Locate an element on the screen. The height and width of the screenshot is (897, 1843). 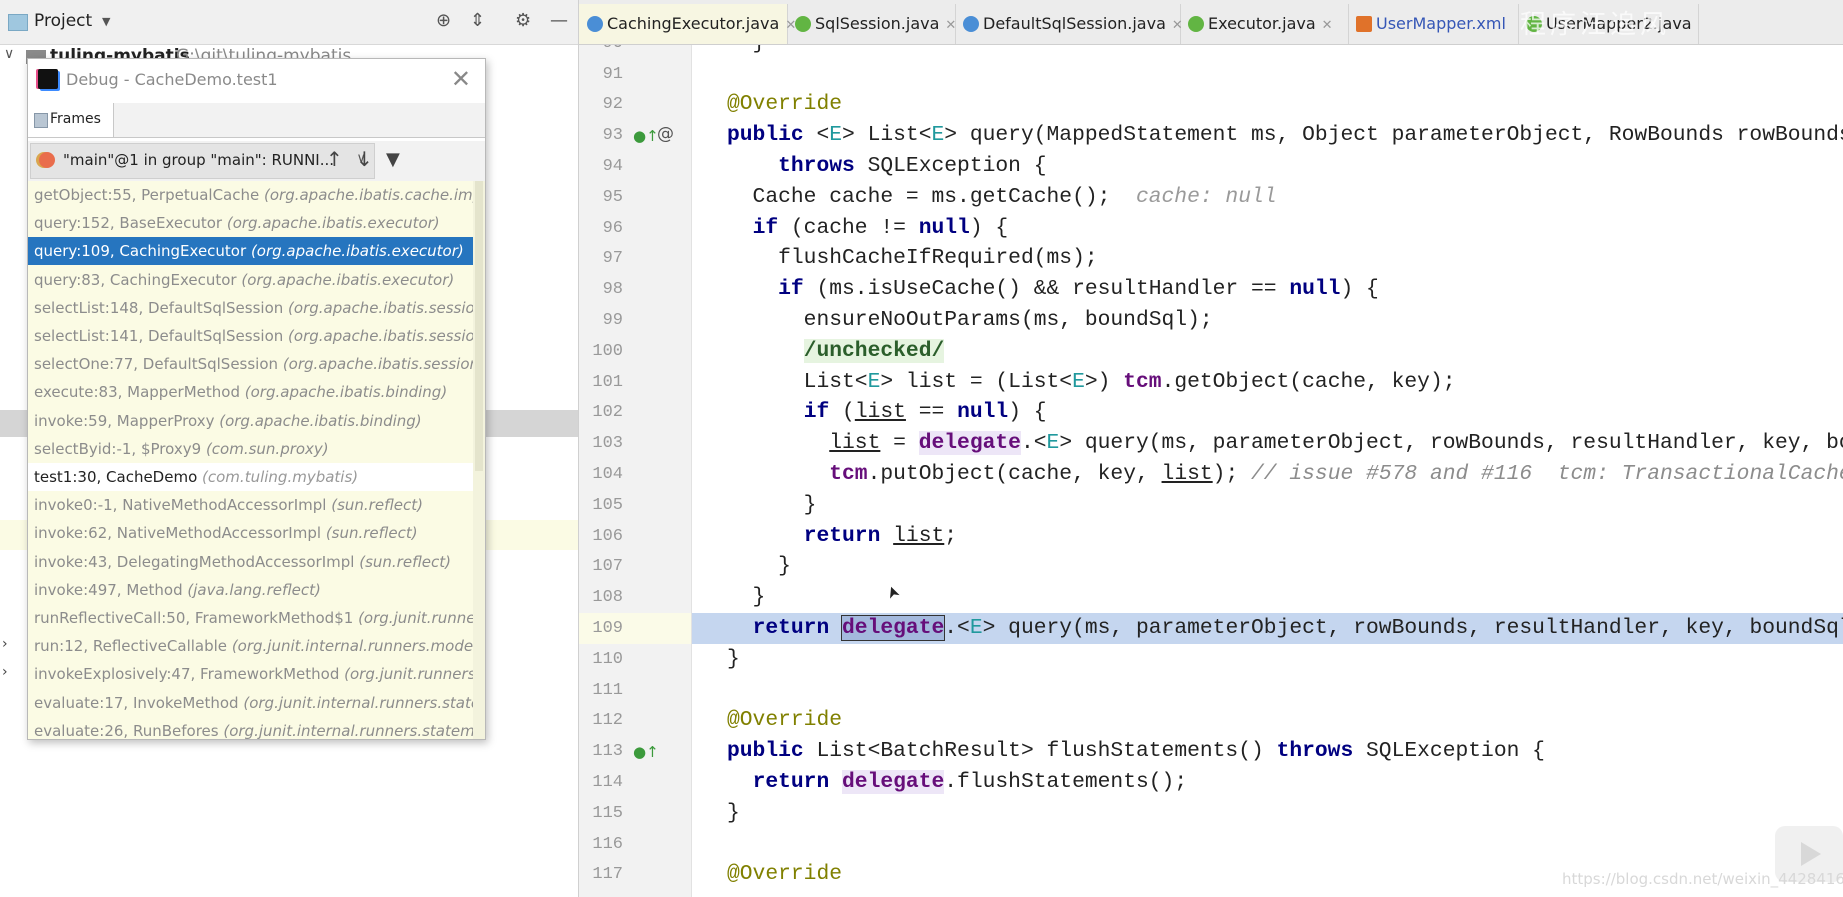
project-title: Project is located at coordinates (63, 21).